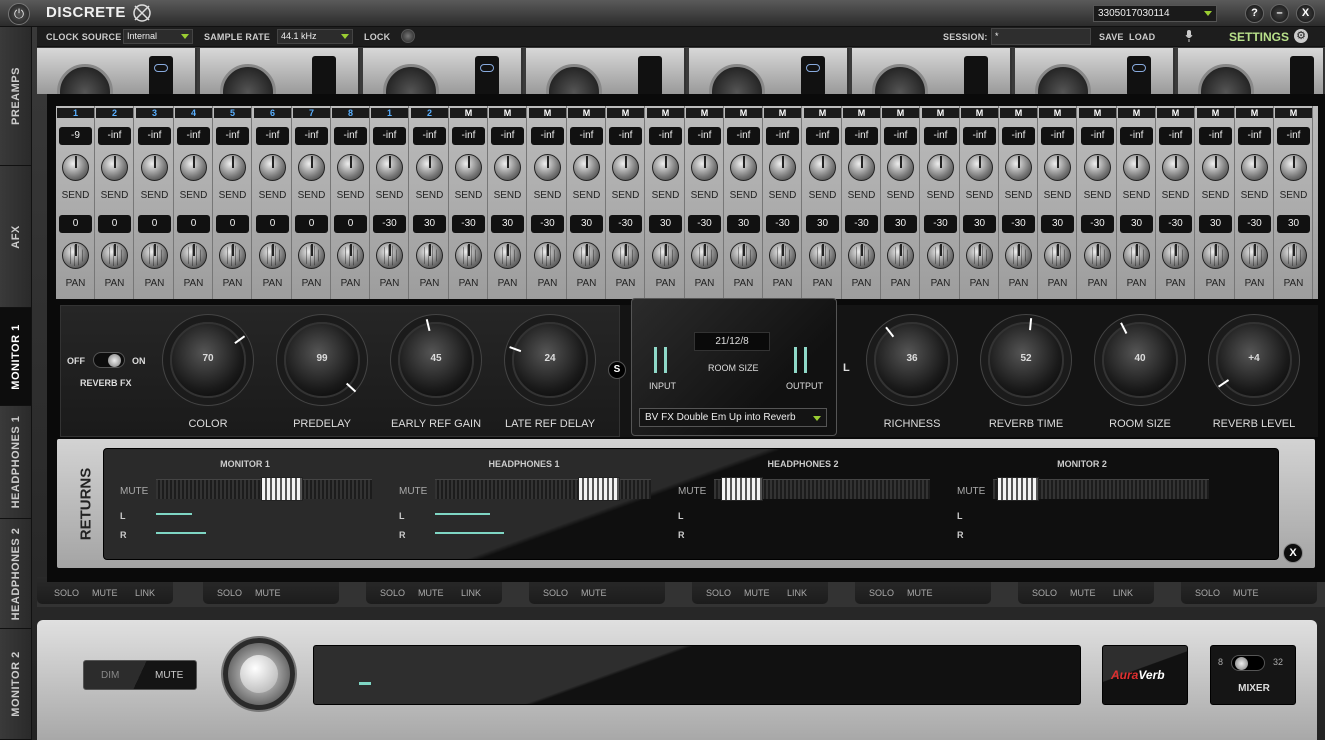 The image size is (1325, 740). I want to click on reverb-preset-select: BV FX Double Em Up into Reverb, so click(733, 417).